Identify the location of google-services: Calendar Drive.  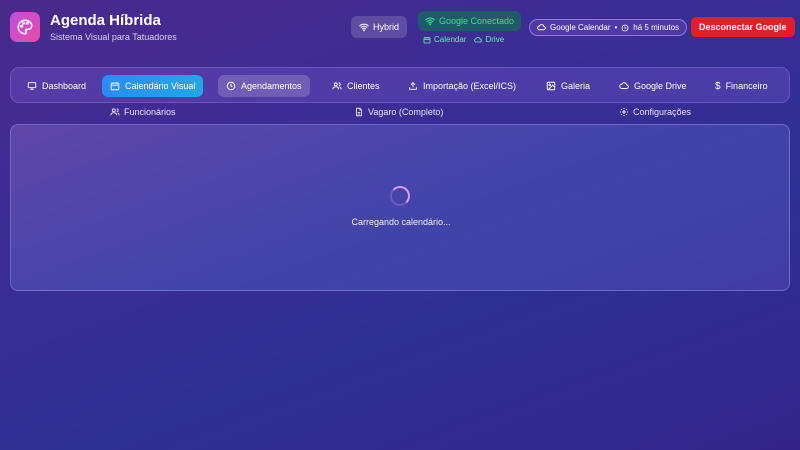
(463, 39).